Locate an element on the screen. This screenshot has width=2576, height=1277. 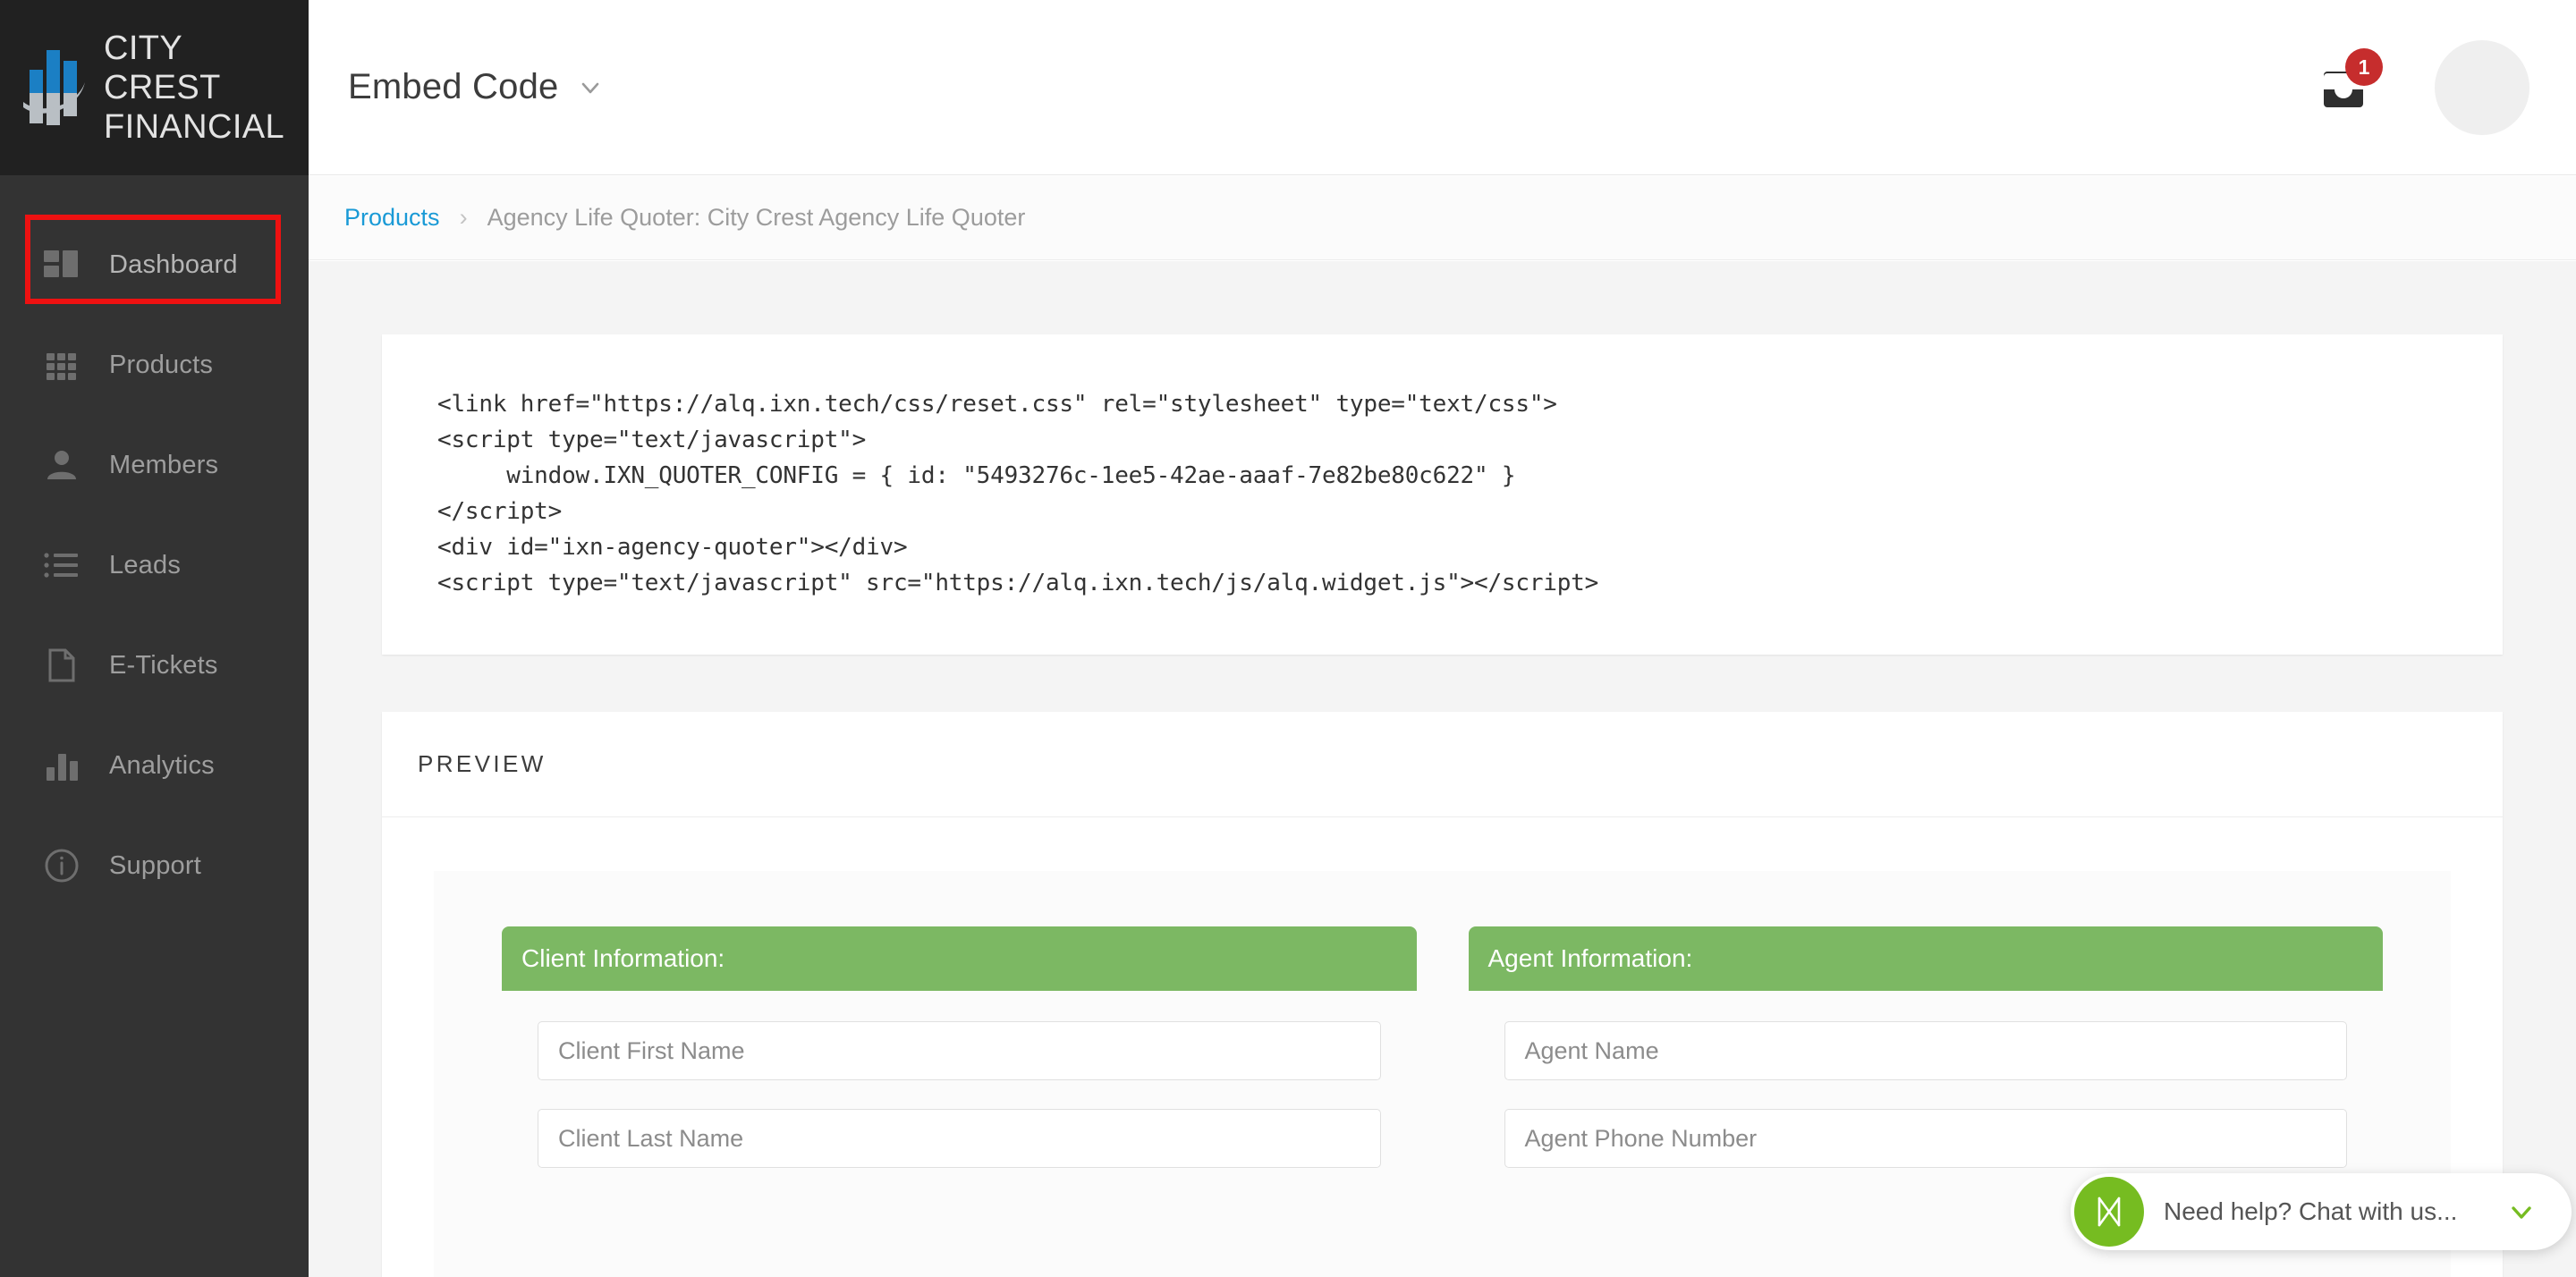
products-dots-grid-icon is located at coordinates (61, 364).